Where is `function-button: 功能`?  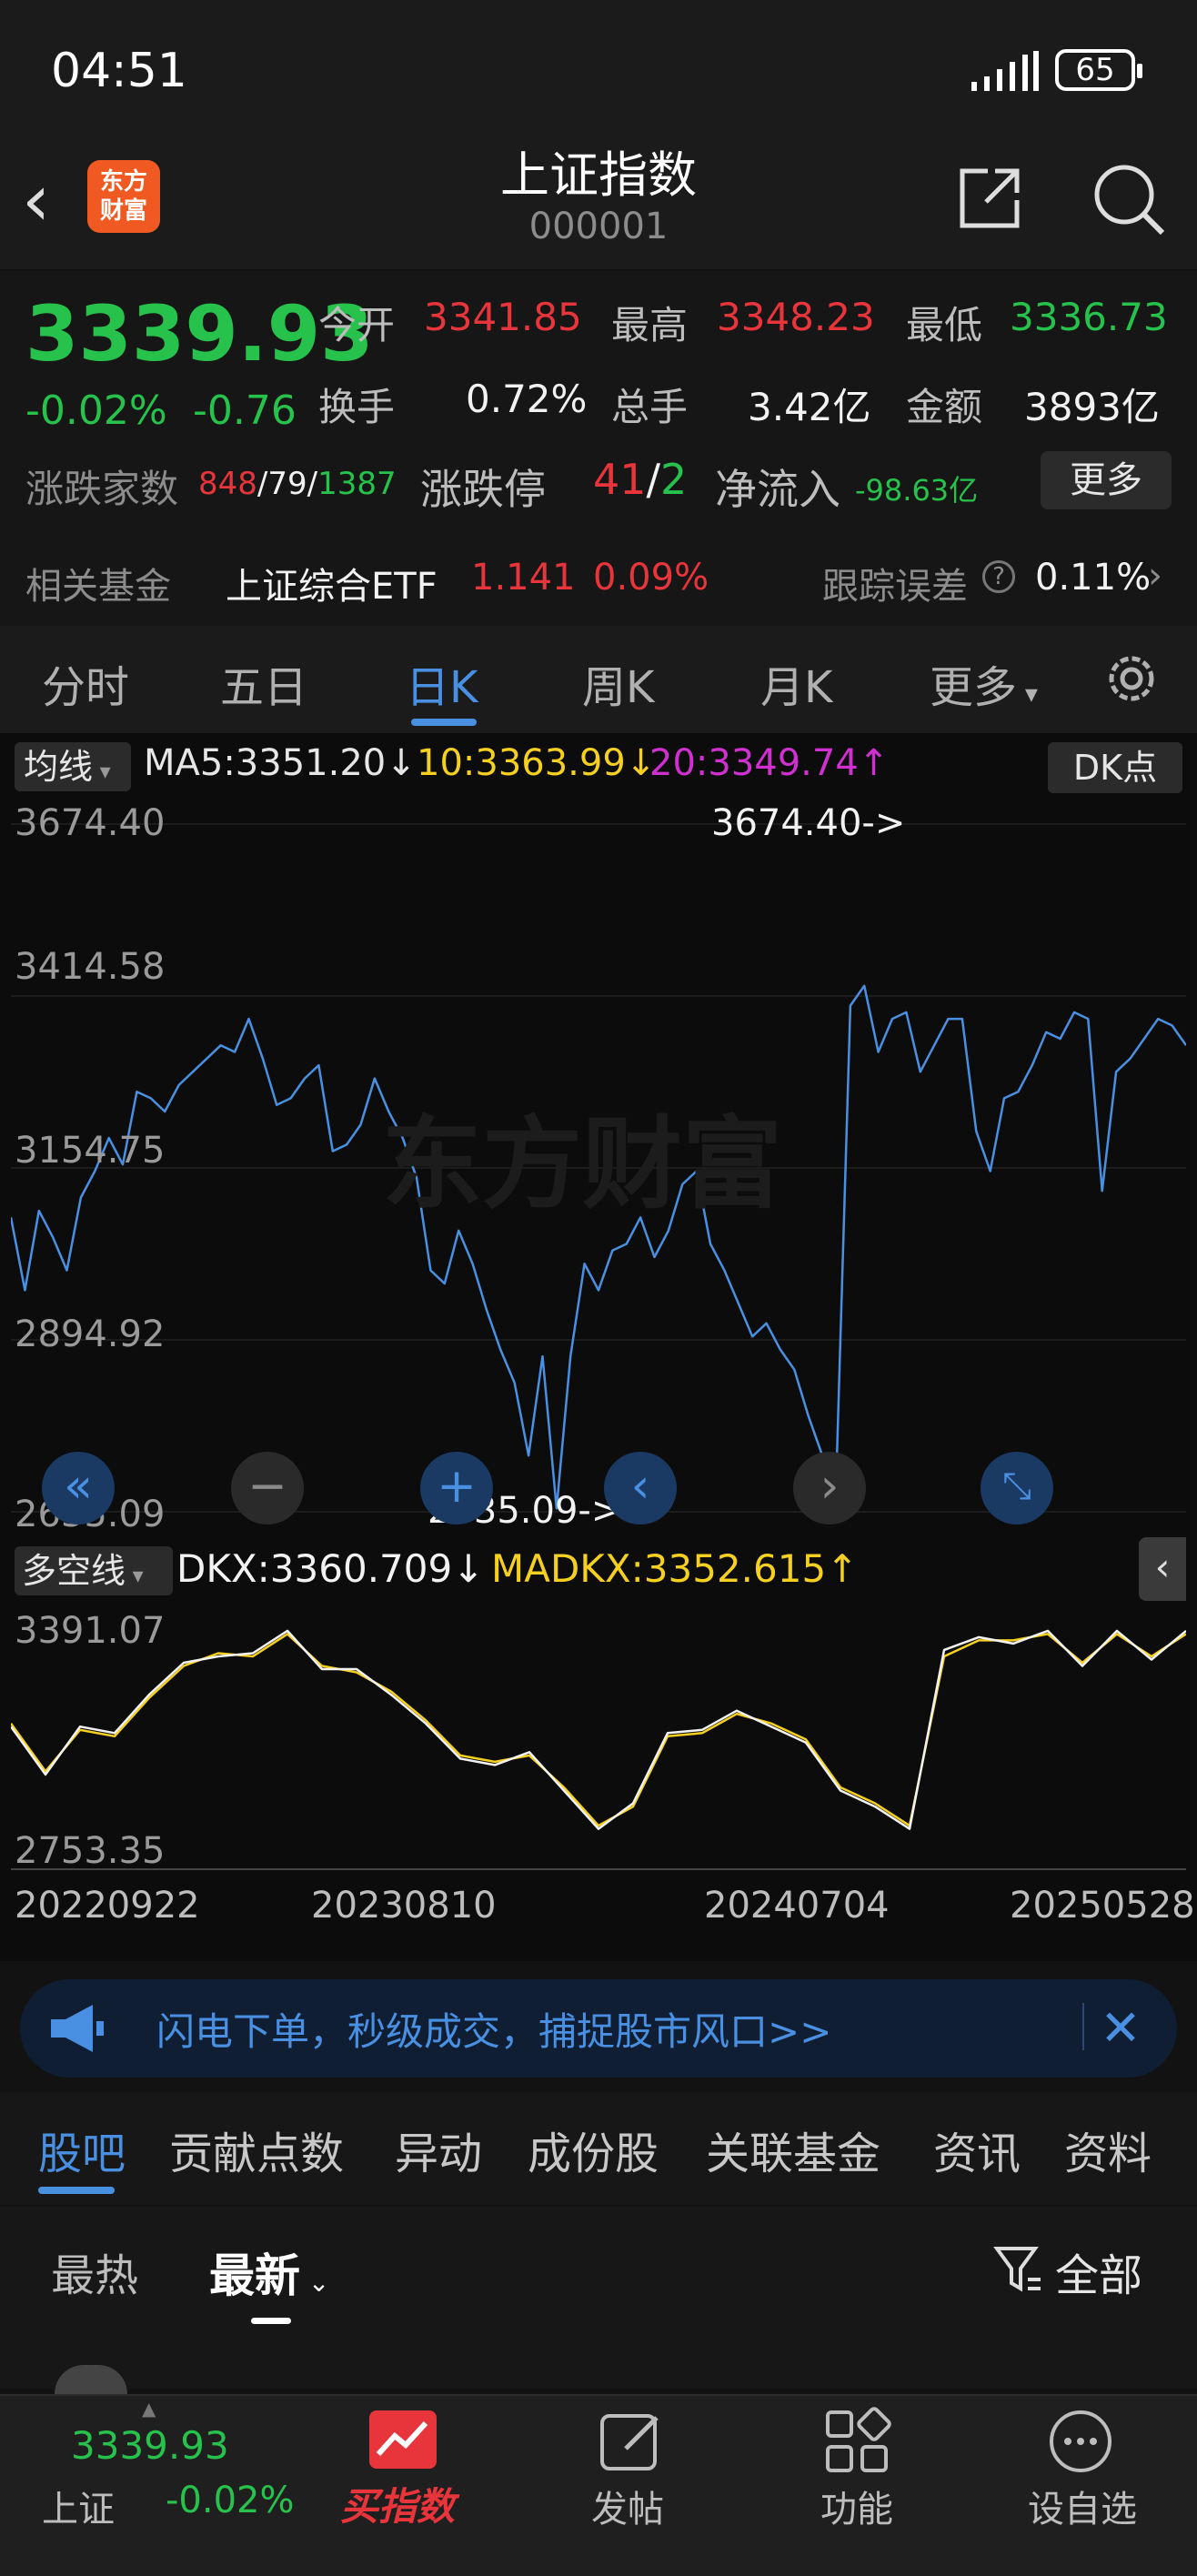
function-button: 功能 is located at coordinates (856, 2506).